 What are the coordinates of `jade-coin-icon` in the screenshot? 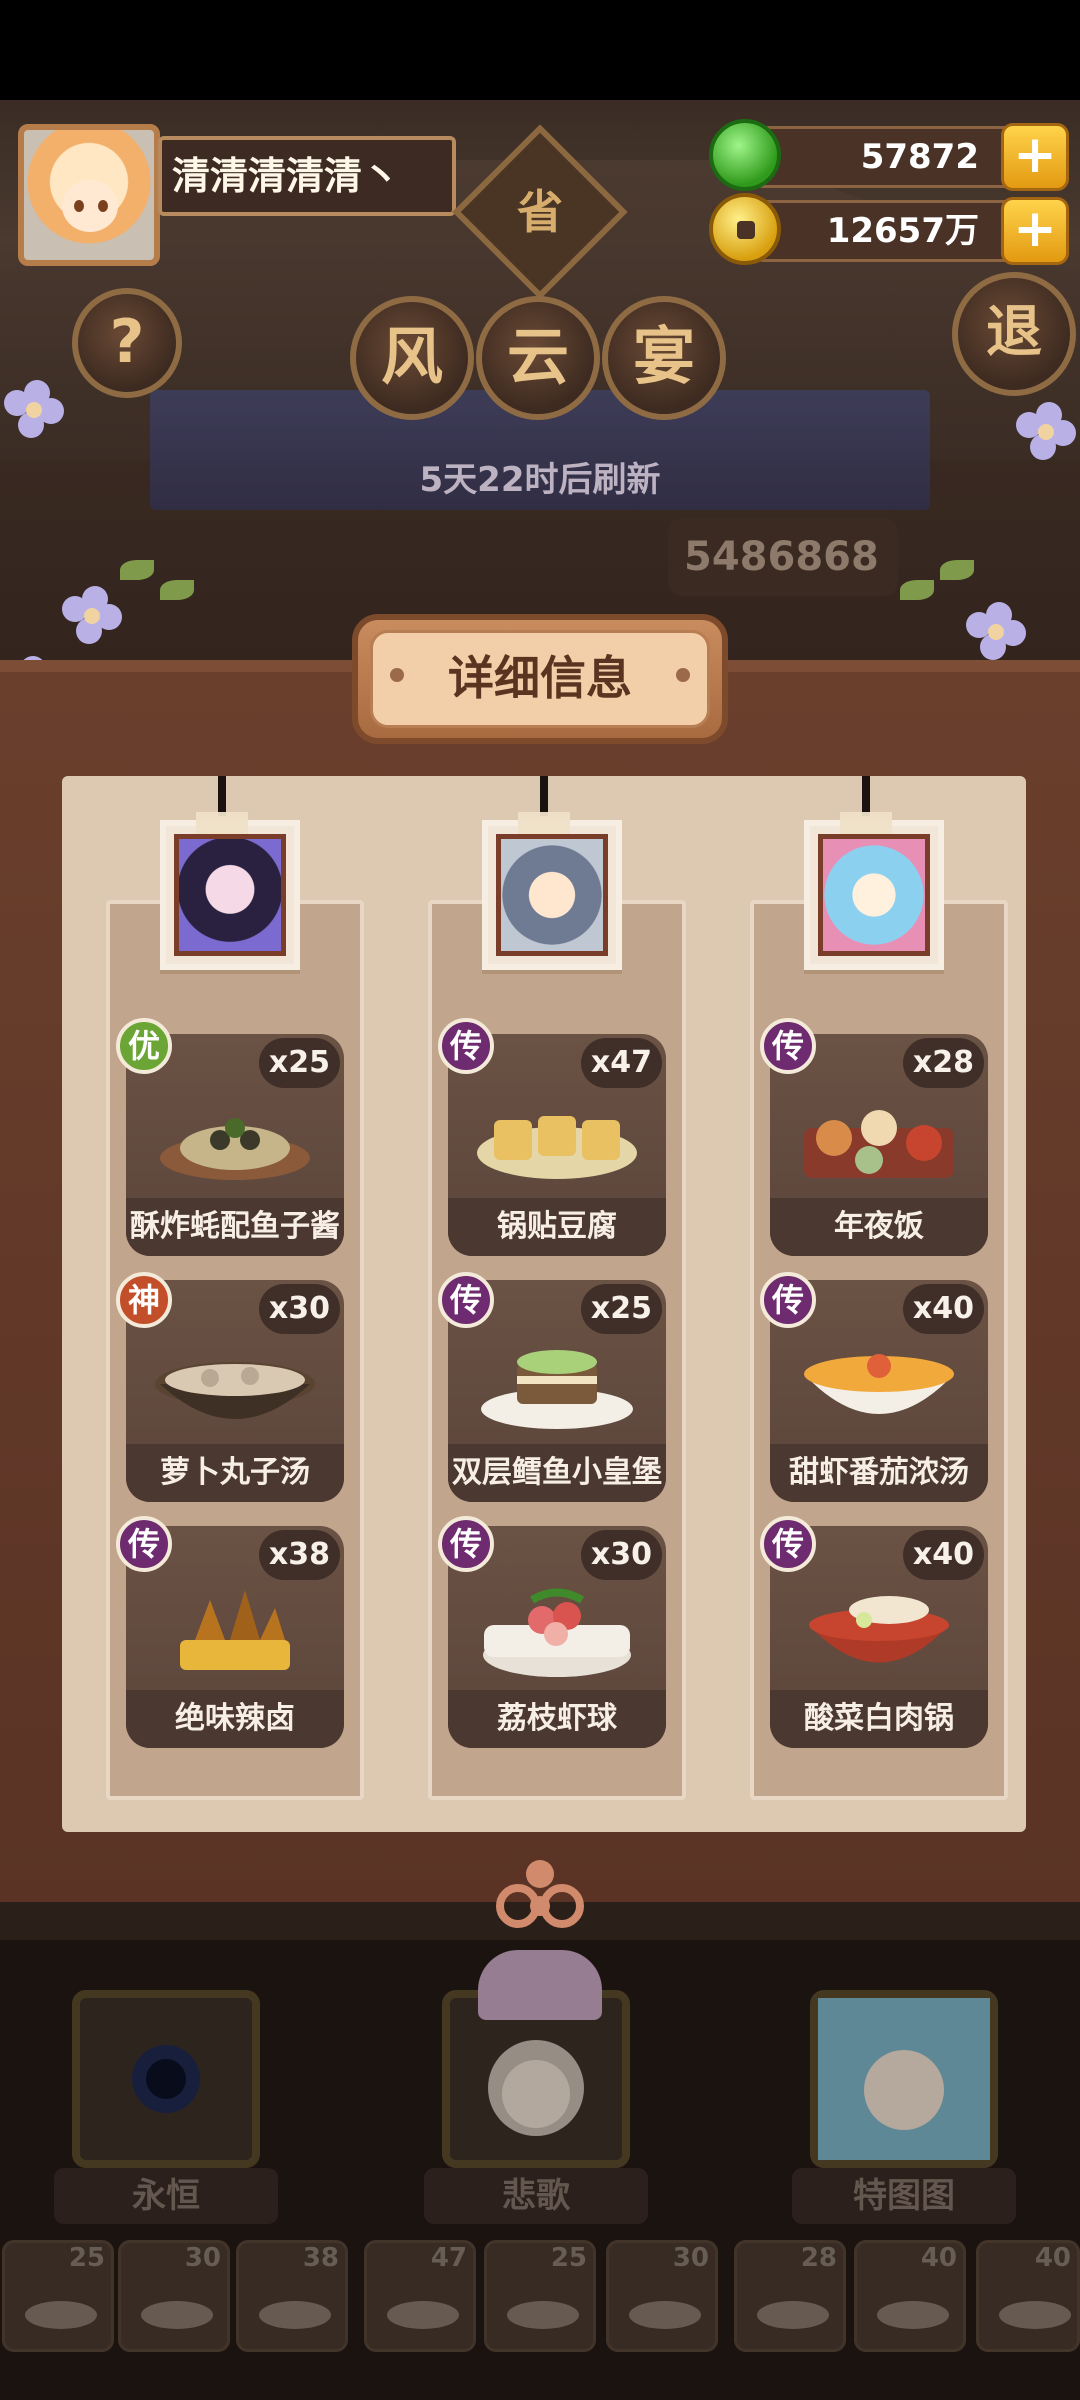 It's located at (745, 155).